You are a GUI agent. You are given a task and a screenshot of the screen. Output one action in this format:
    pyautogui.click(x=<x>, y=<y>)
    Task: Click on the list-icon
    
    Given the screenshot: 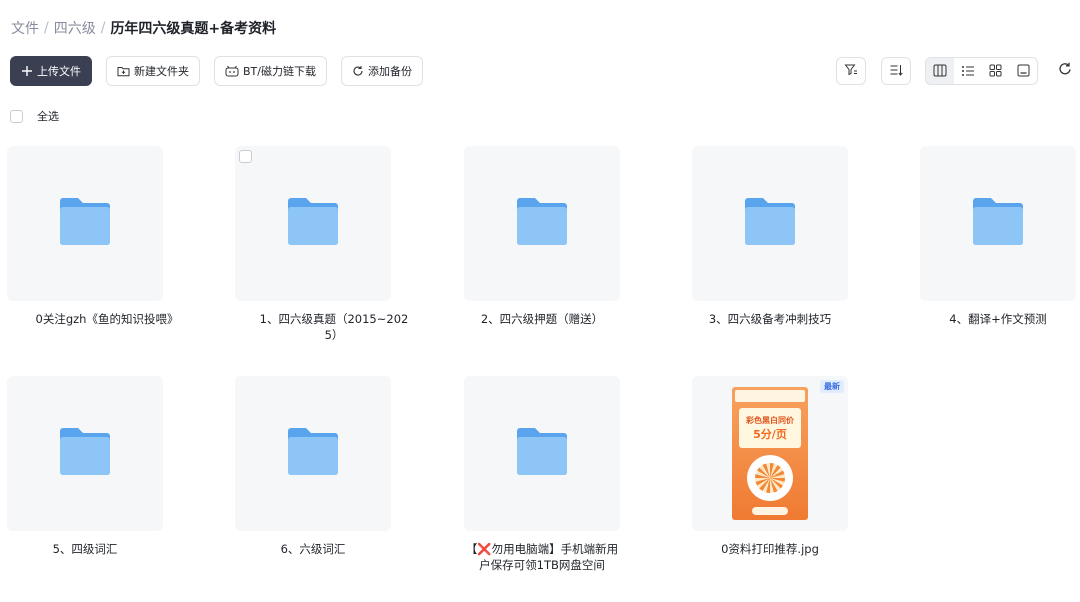 What is the action you would take?
    pyautogui.click(x=968, y=71)
    